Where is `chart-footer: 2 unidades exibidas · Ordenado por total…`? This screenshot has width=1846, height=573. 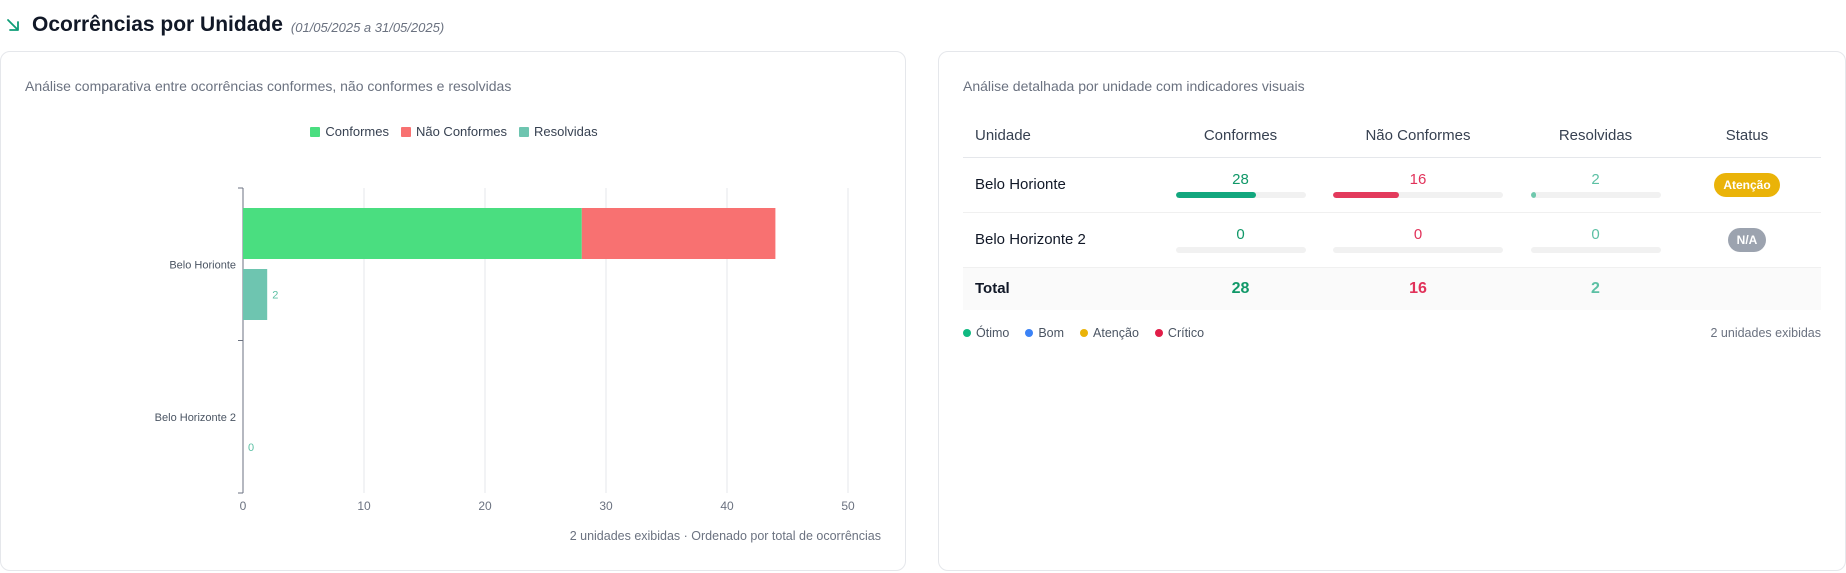
chart-footer: 2 unidades exibidas · Ordenado por total… is located at coordinates (725, 536).